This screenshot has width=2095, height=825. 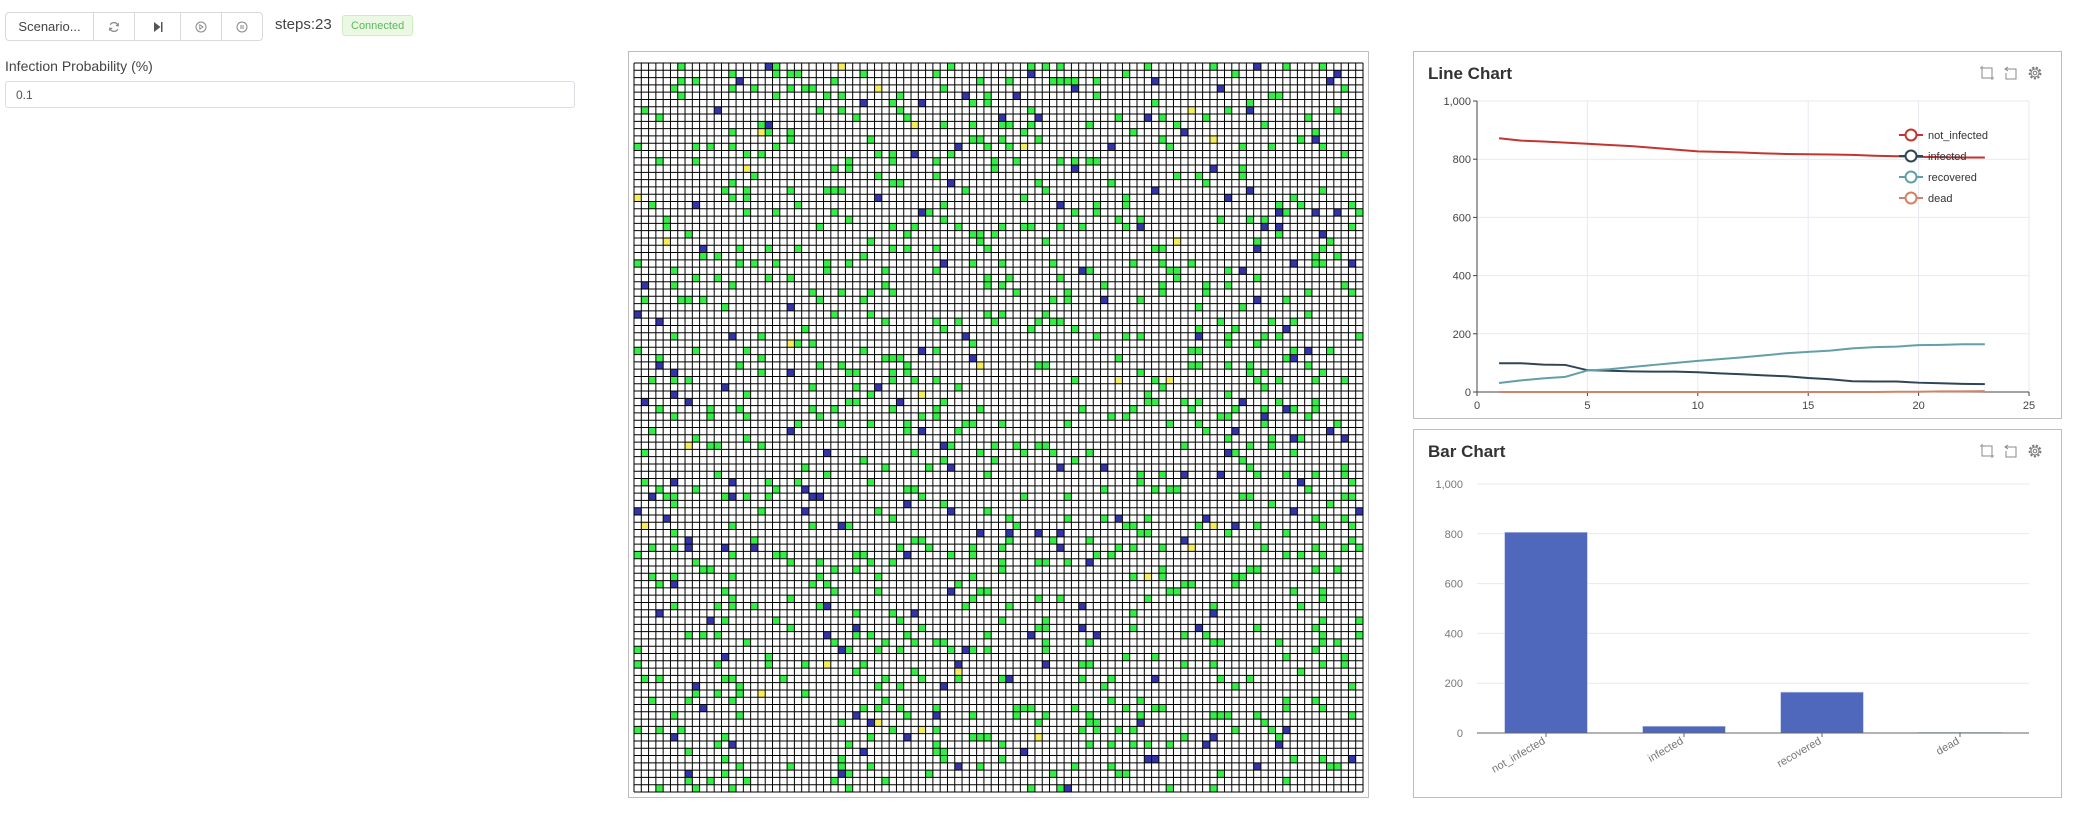 I want to click on infection-probability-input, so click(x=290, y=94).